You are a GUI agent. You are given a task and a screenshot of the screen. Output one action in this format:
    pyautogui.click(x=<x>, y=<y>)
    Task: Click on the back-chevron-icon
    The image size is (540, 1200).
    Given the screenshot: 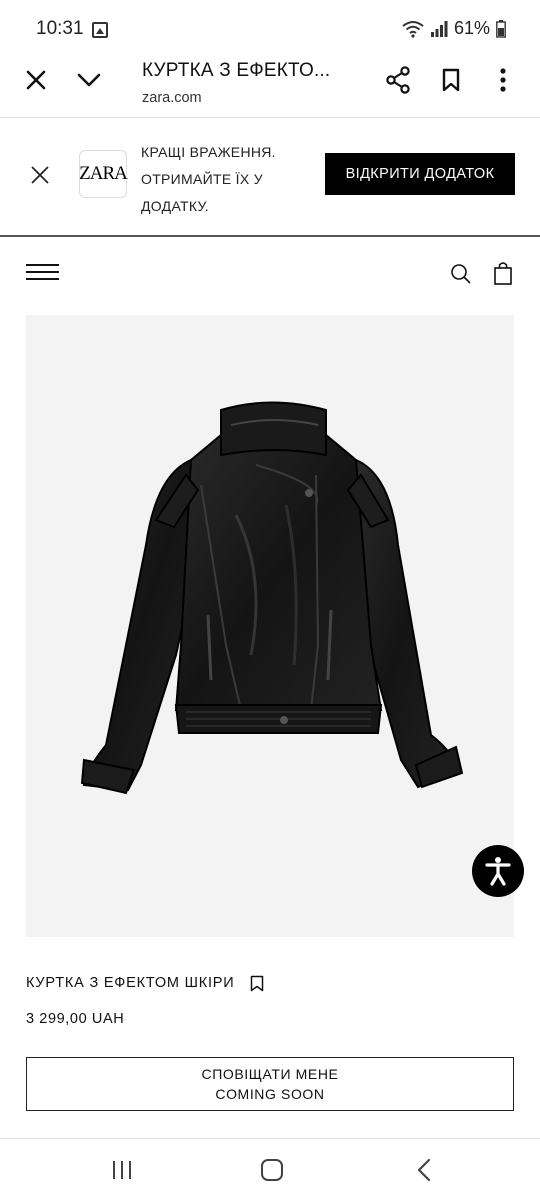 What is the action you would take?
    pyautogui.click(x=424, y=1170)
    